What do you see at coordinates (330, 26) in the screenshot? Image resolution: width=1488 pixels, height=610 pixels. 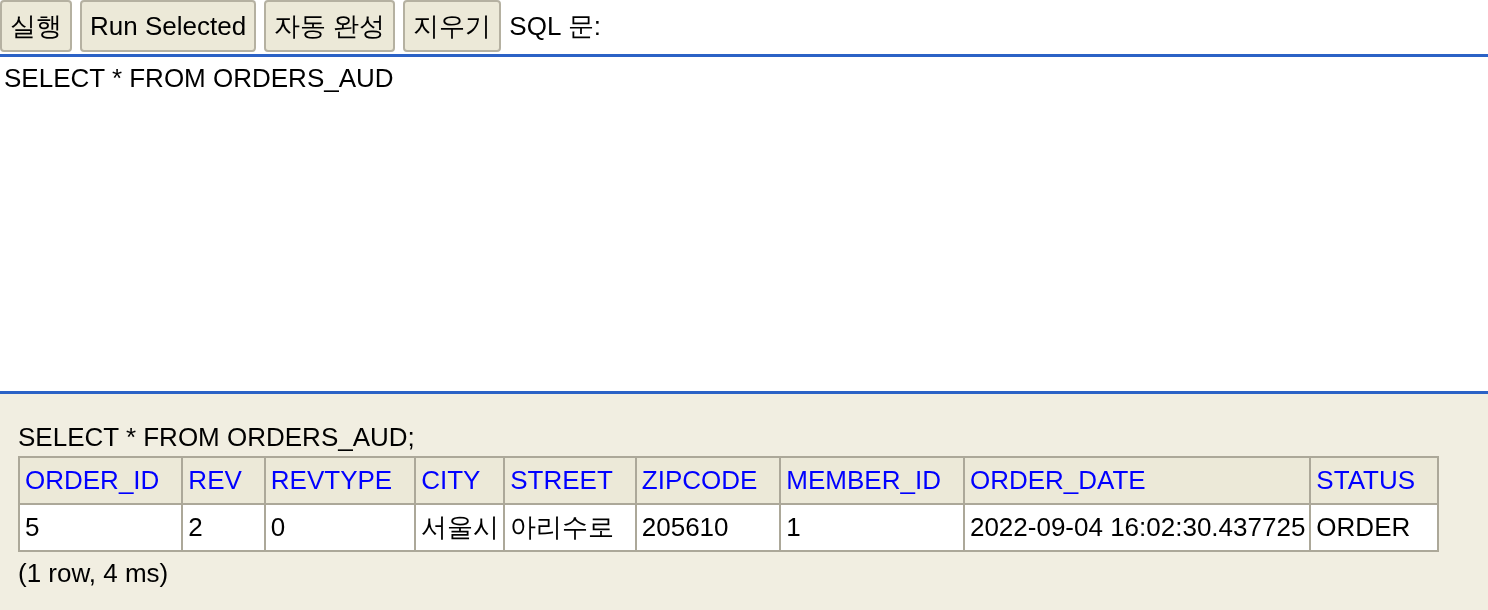 I see `toolbar-button: 자동 완성` at bounding box center [330, 26].